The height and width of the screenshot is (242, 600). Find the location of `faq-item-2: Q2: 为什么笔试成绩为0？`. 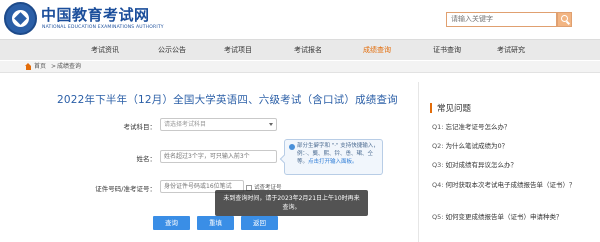

faq-item-2: Q2: 为什么笔试成绩为0？ is located at coordinates (470, 145).